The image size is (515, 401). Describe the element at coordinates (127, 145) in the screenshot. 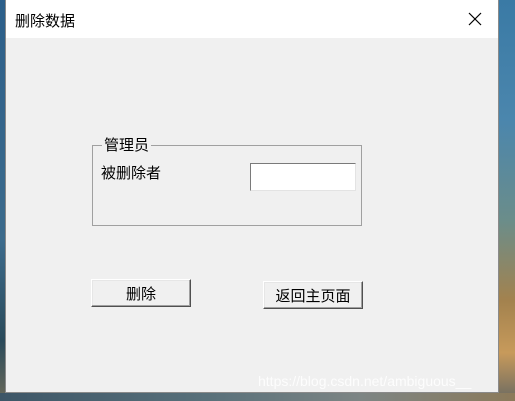

I see `groupbox-legend: 管理员` at that location.